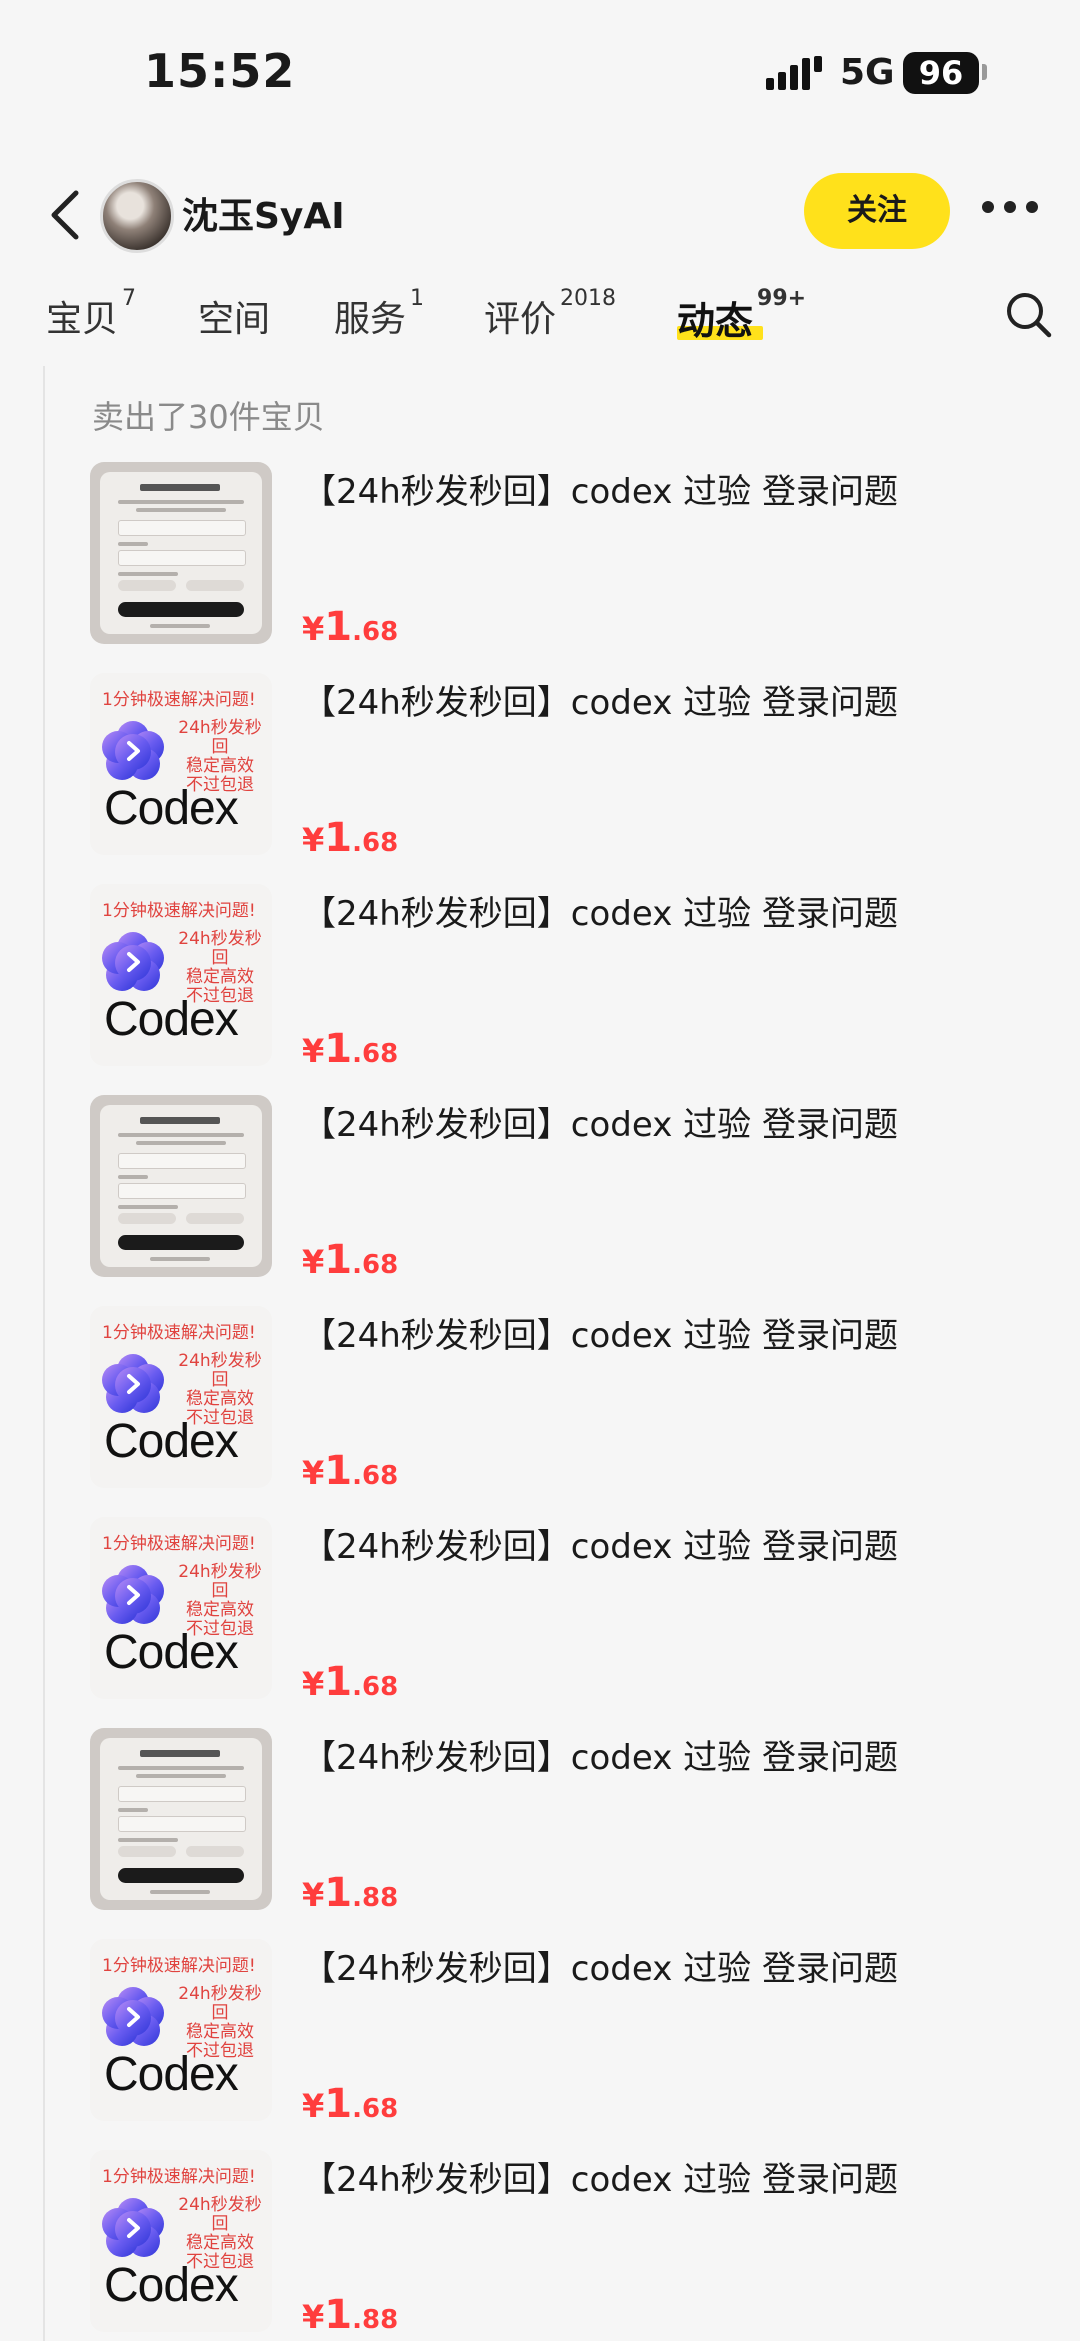  What do you see at coordinates (540, 75) in the screenshot?
I see `status-bar: 15:52 5G 96` at bounding box center [540, 75].